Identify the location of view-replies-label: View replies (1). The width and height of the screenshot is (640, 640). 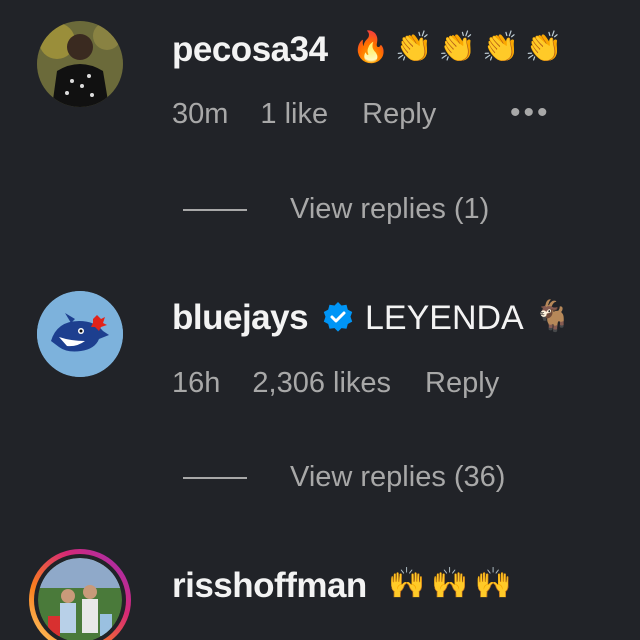
(390, 209).